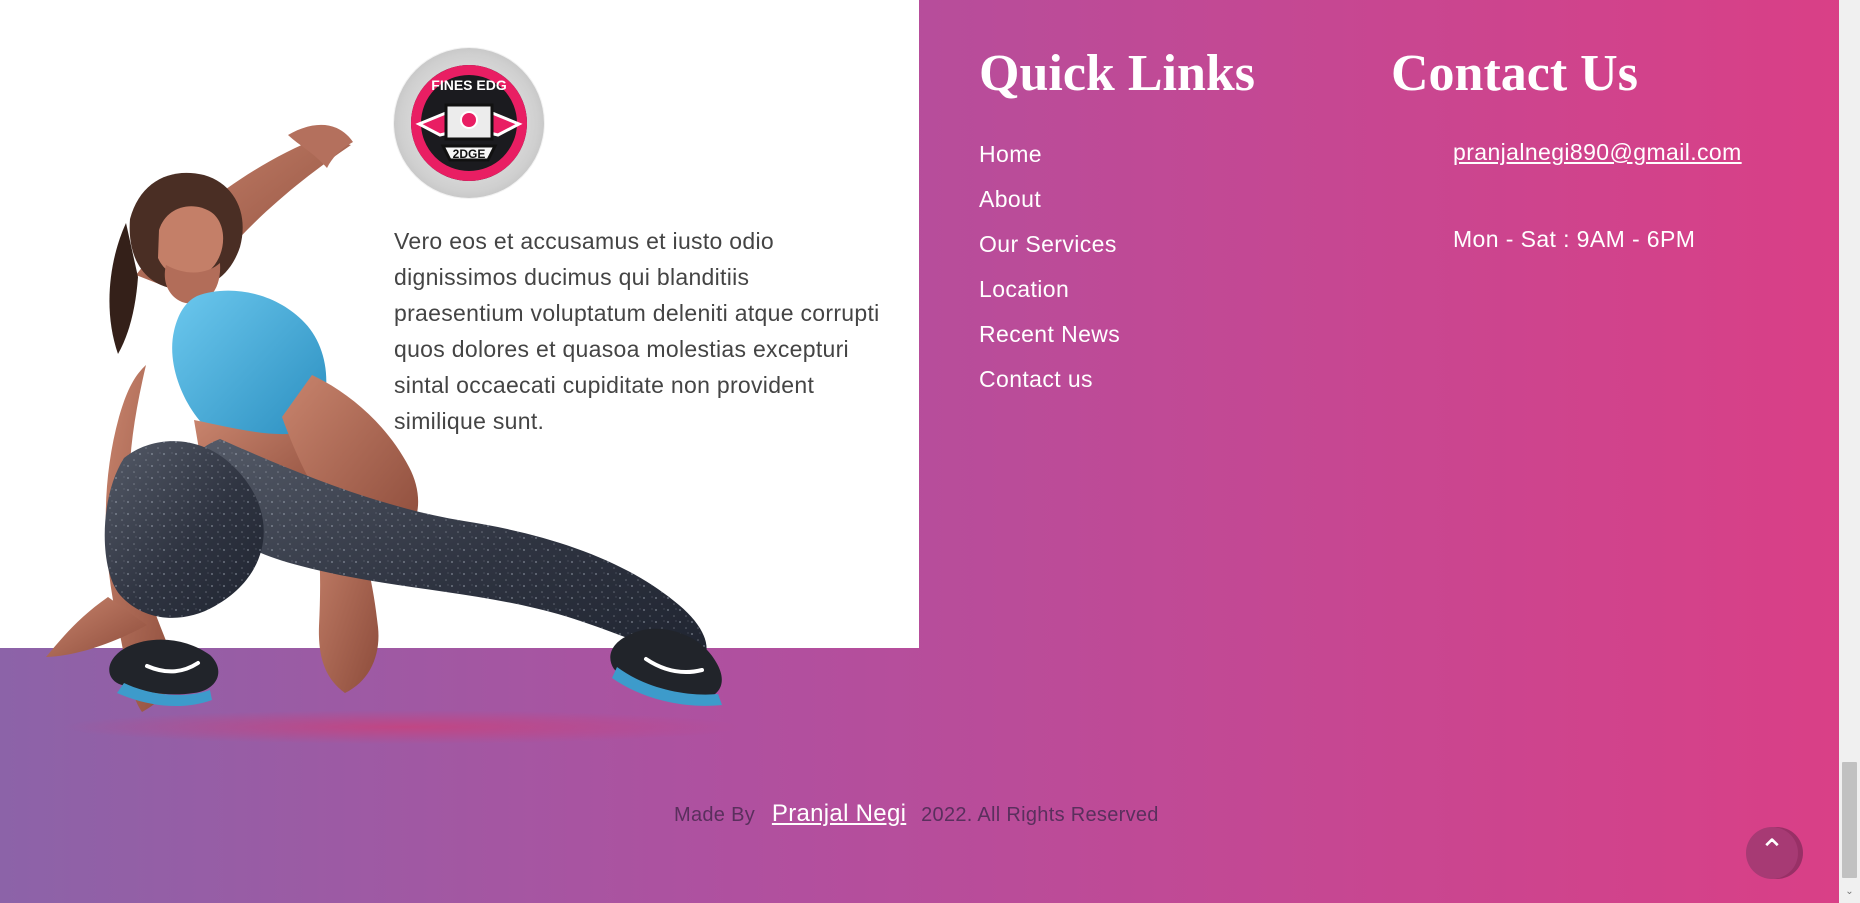 This screenshot has width=1860, height=903. What do you see at coordinates (1024, 289) in the screenshot?
I see `location-link: Location` at bounding box center [1024, 289].